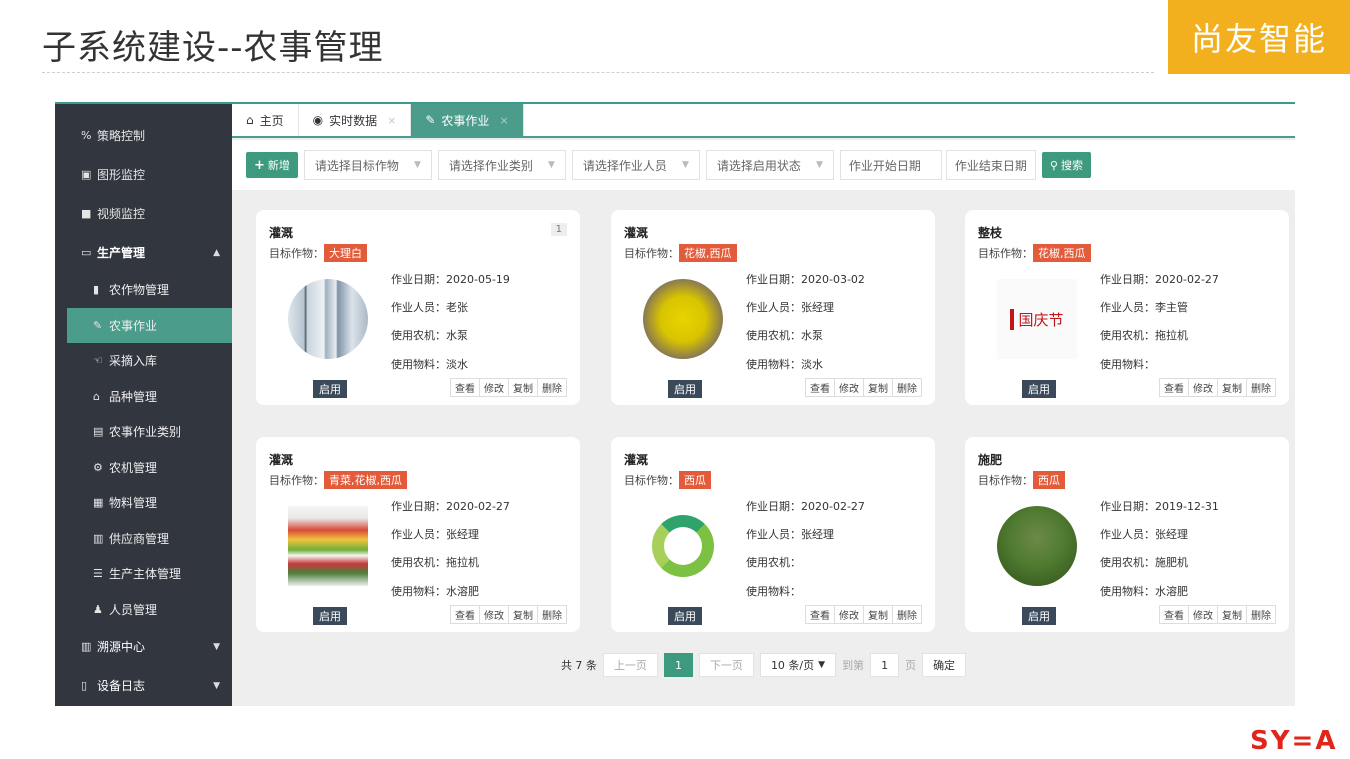 The width and height of the screenshot is (1350, 759). I want to click on sidebar-item-producer: ☰ 生产主体管理, so click(143, 574).